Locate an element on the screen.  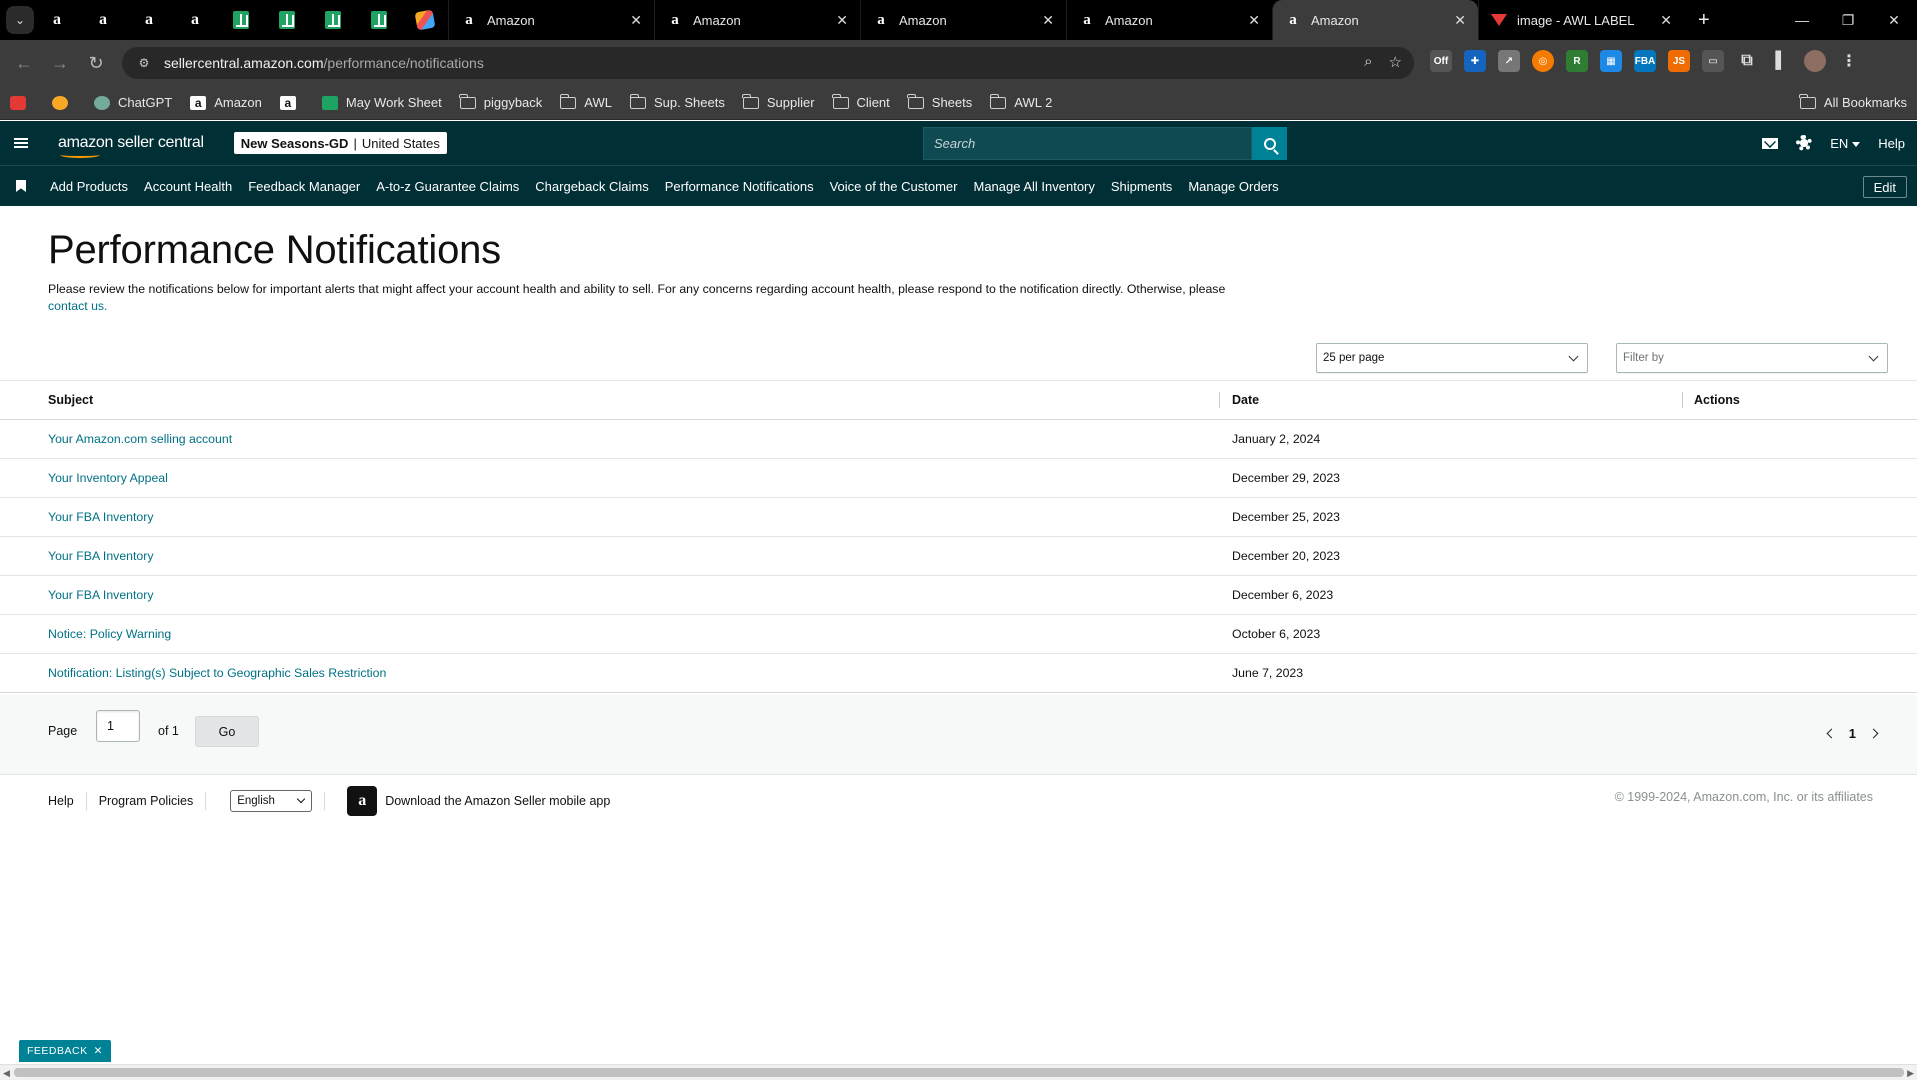
scroll-left-icon: ◀ is located at coordinates (6, 1073).